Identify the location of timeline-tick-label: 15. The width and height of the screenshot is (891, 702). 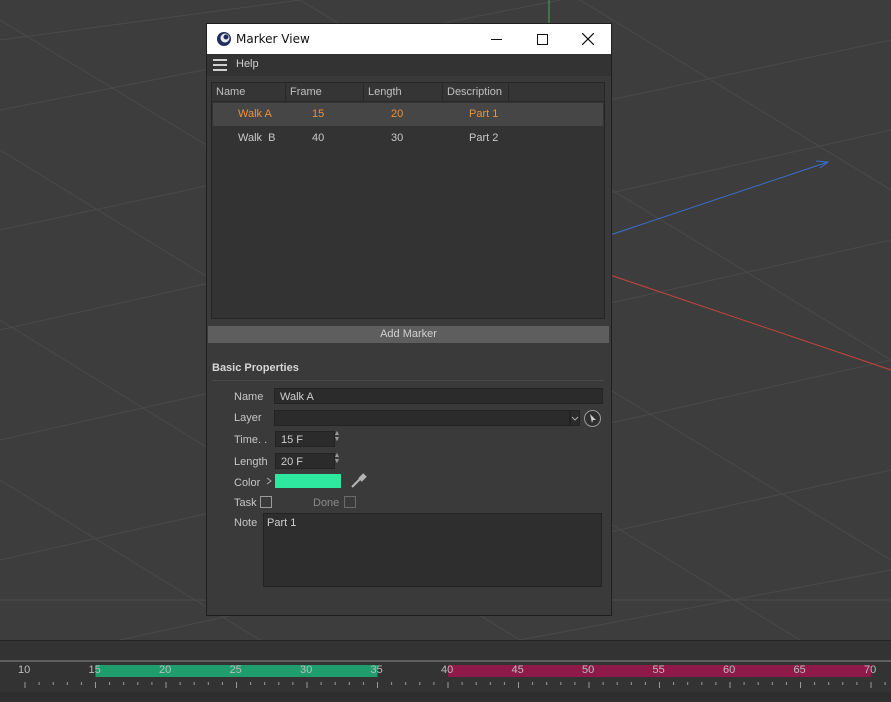
(94, 670).